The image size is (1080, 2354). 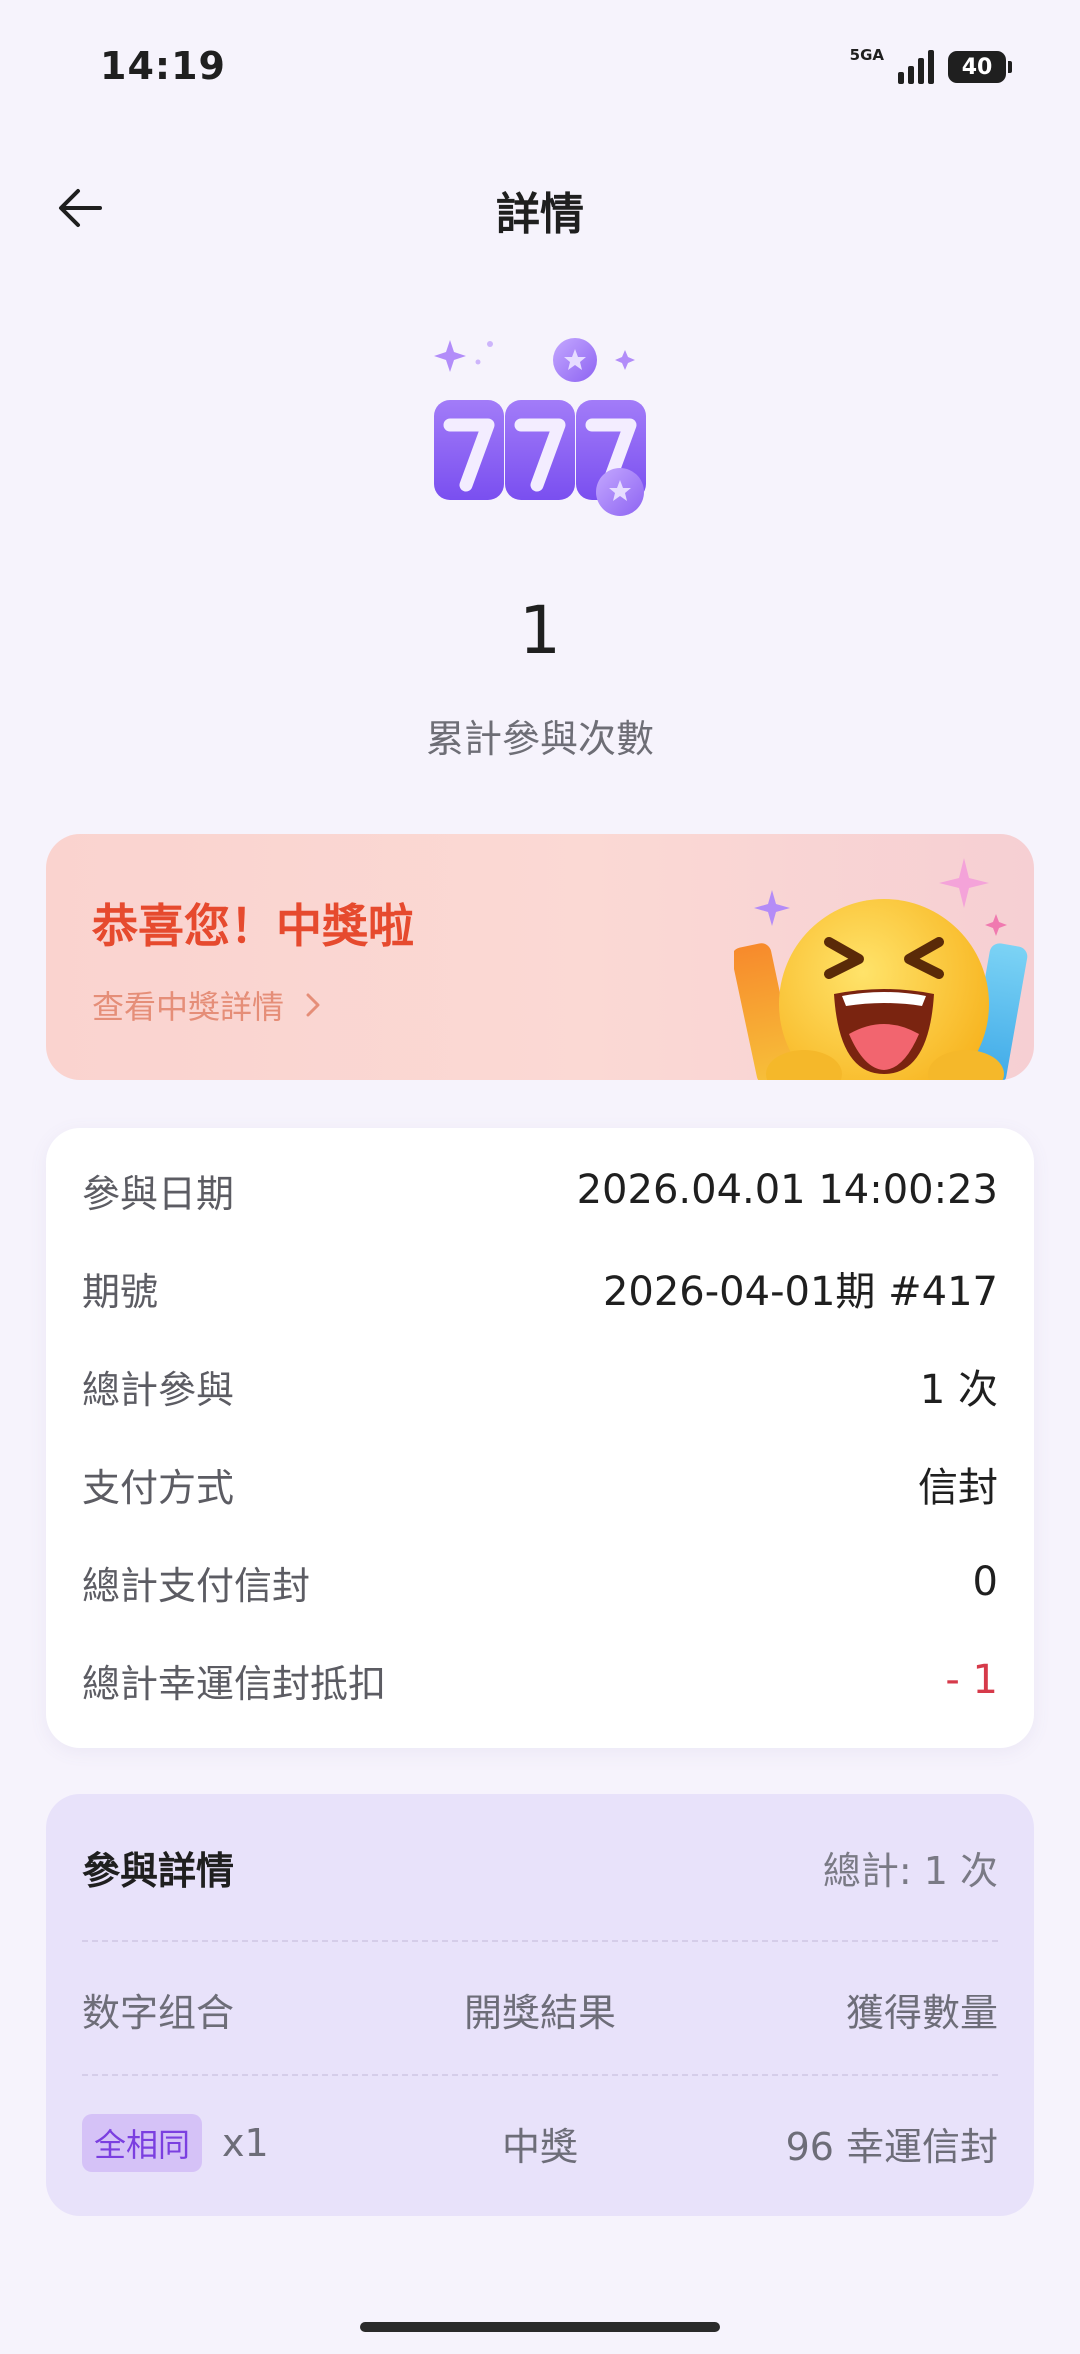 I want to click on status-icons: 5GA 40, so click(x=931, y=65).